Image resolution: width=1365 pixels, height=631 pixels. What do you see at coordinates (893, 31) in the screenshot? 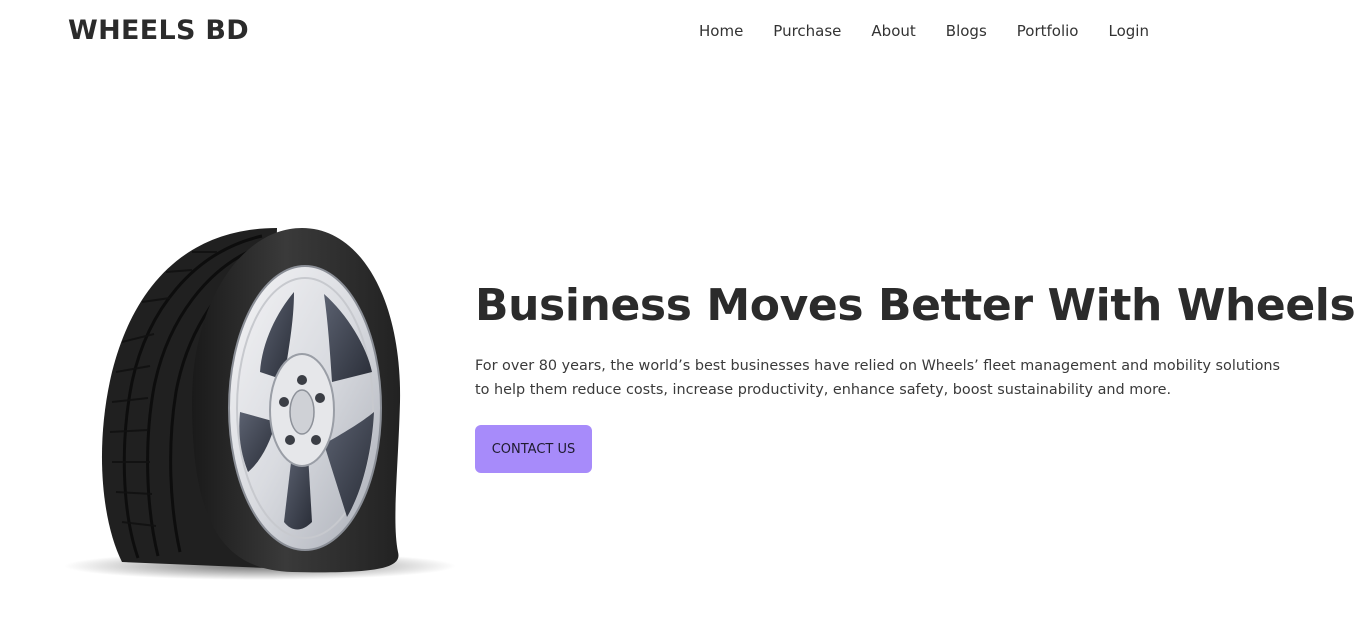
I see `nav-link-about: About` at bounding box center [893, 31].